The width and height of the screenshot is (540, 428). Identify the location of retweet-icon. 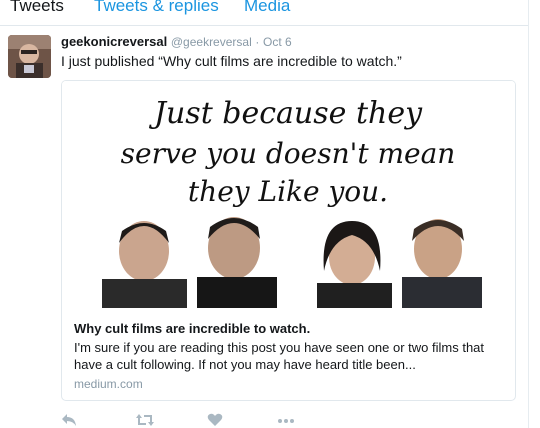
(145, 420).